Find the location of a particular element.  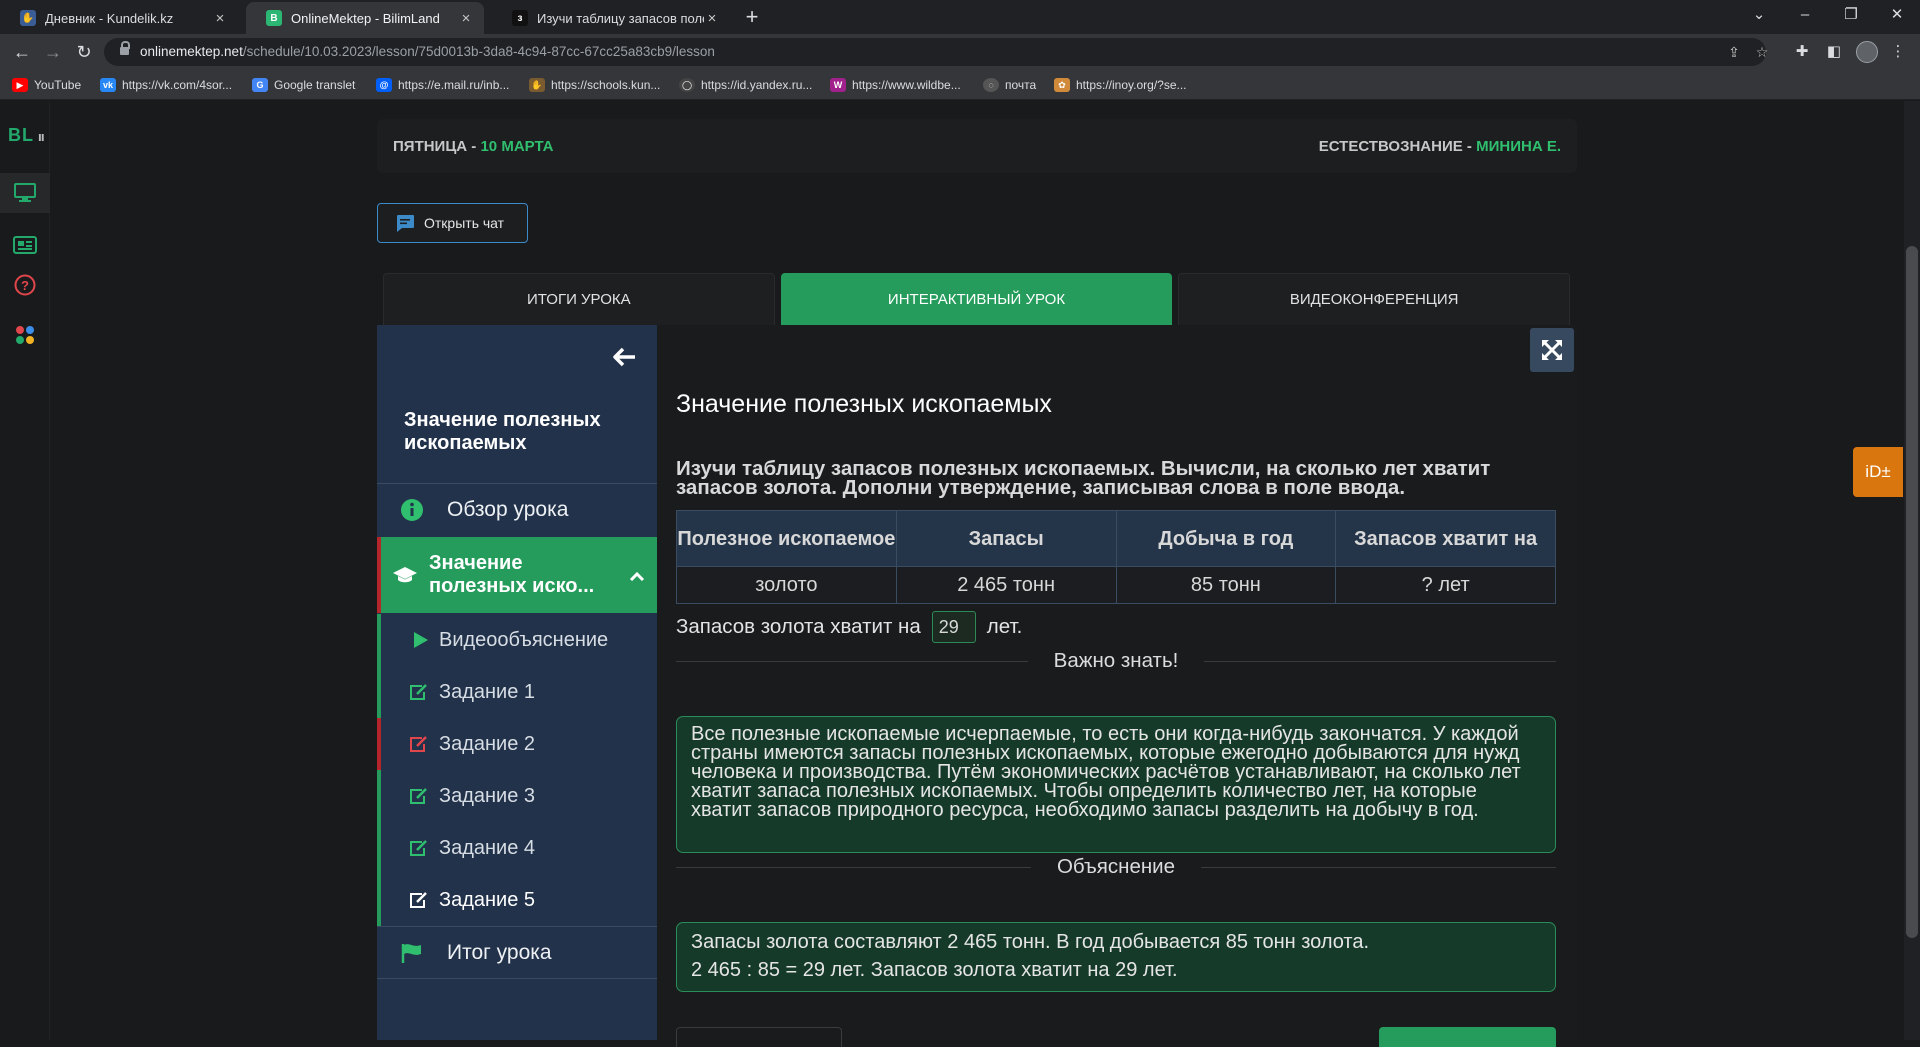

schools-icon: ✋ is located at coordinates (537, 85).